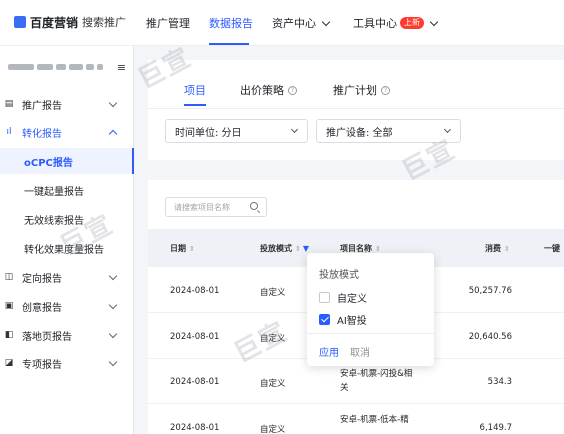  What do you see at coordinates (360, 351) in the screenshot?
I see `cancel-button: 取消` at bounding box center [360, 351].